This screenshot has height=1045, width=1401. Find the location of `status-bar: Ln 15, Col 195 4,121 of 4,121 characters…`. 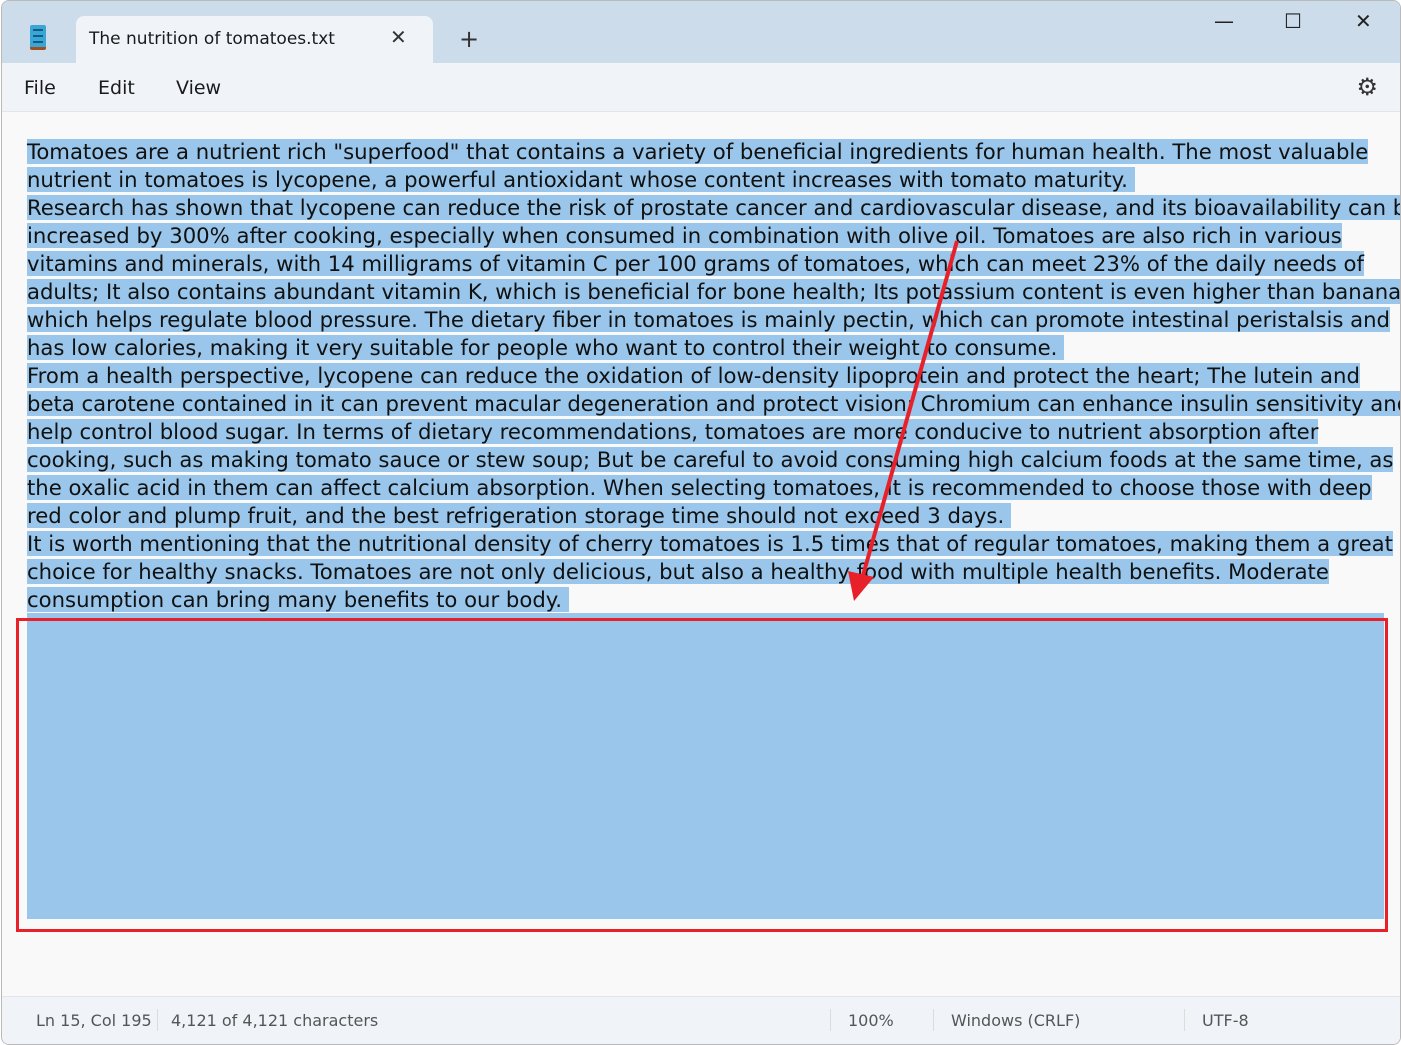

status-bar: Ln 15, Col 195 4,121 of 4,121 characters… is located at coordinates (701, 1020).